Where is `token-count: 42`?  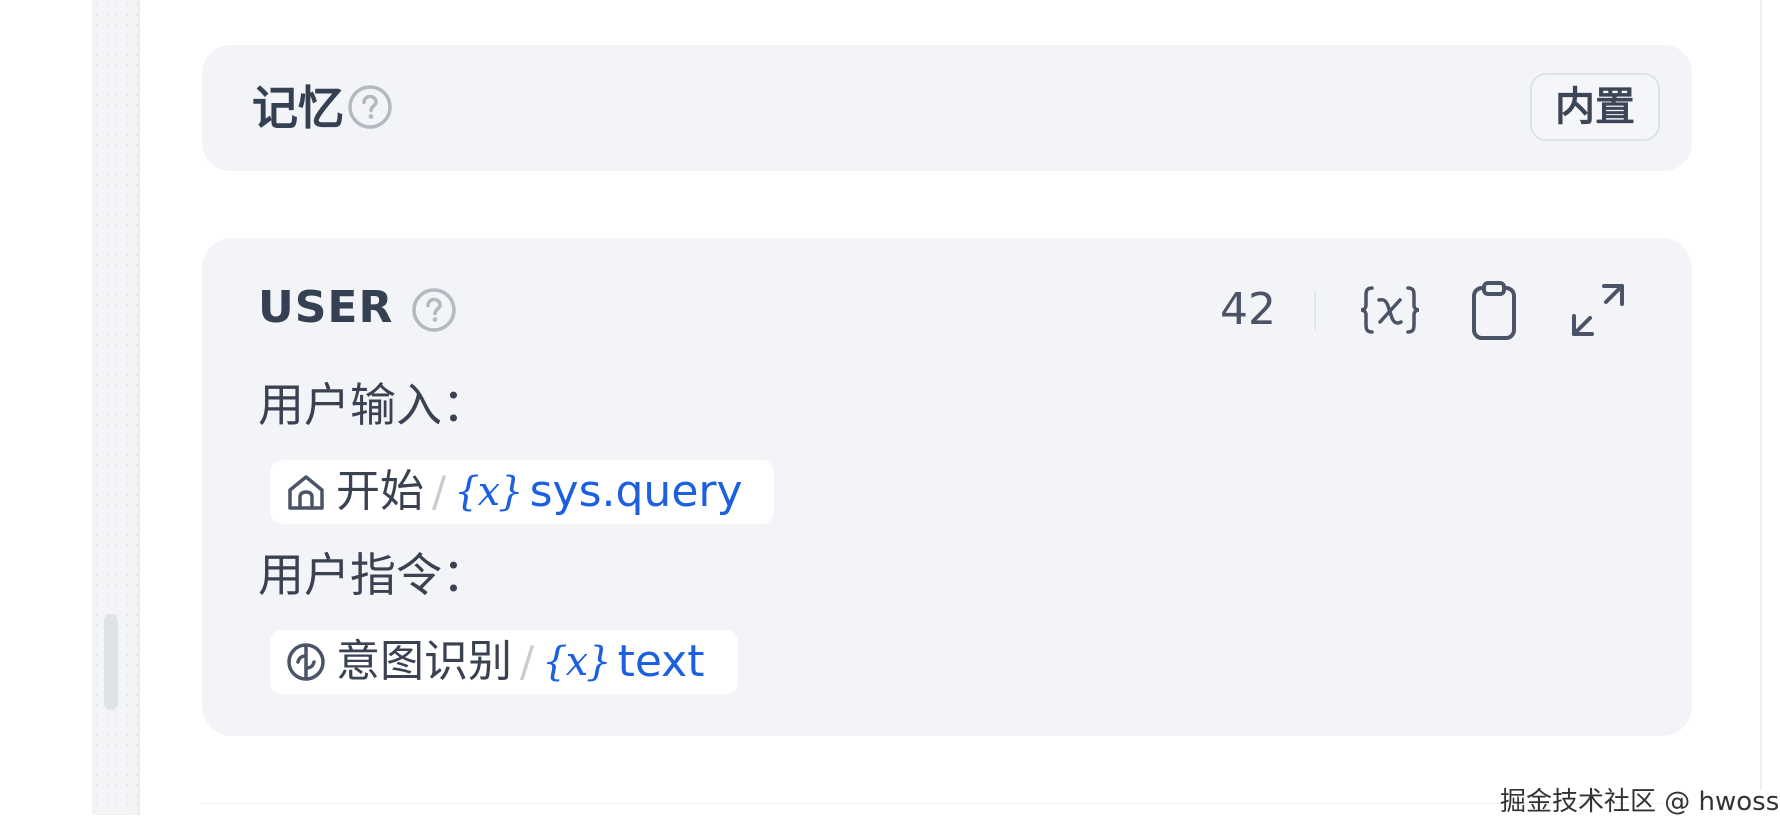 token-count: 42 is located at coordinates (1248, 309).